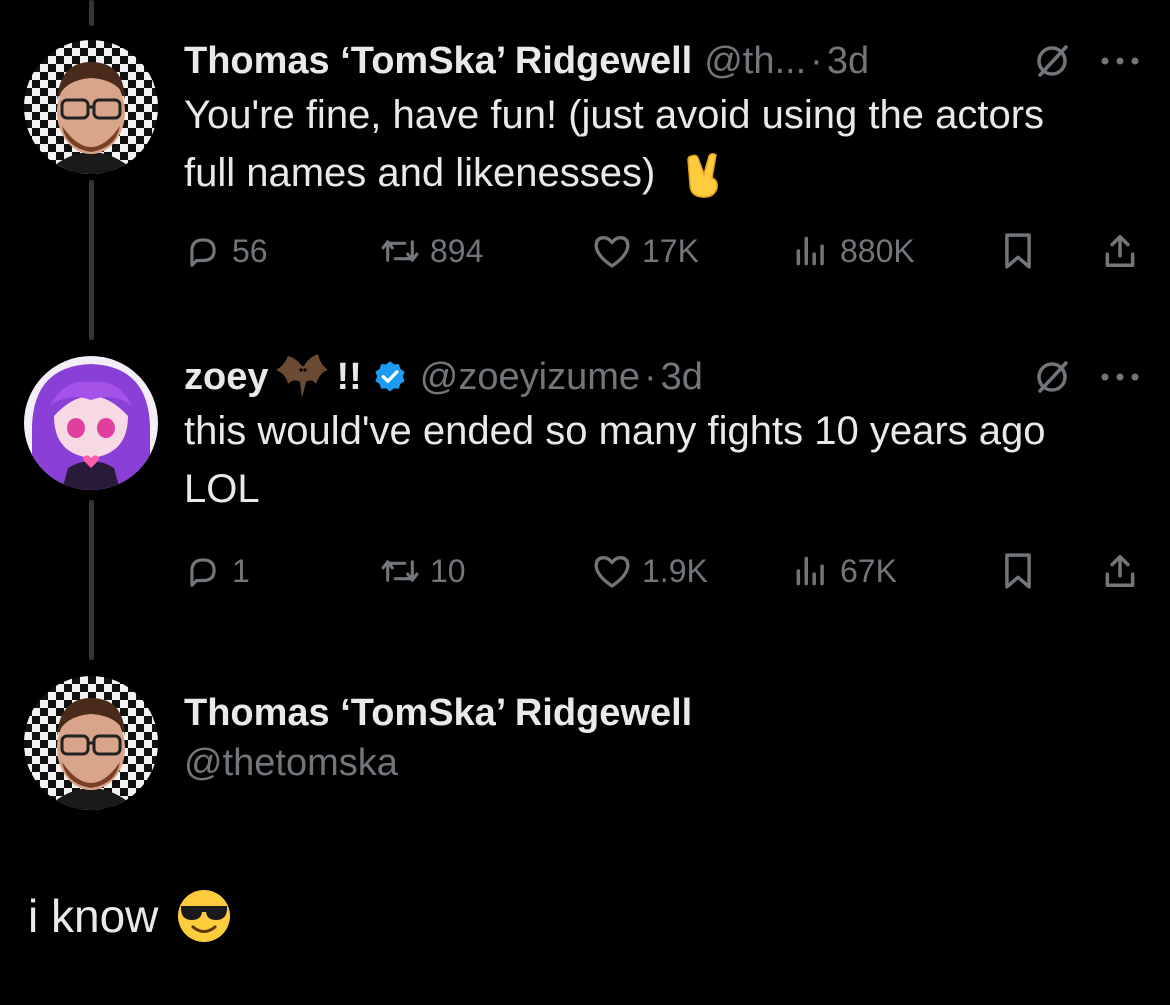  What do you see at coordinates (250, 250) in the screenshot?
I see `reply-count: 56` at bounding box center [250, 250].